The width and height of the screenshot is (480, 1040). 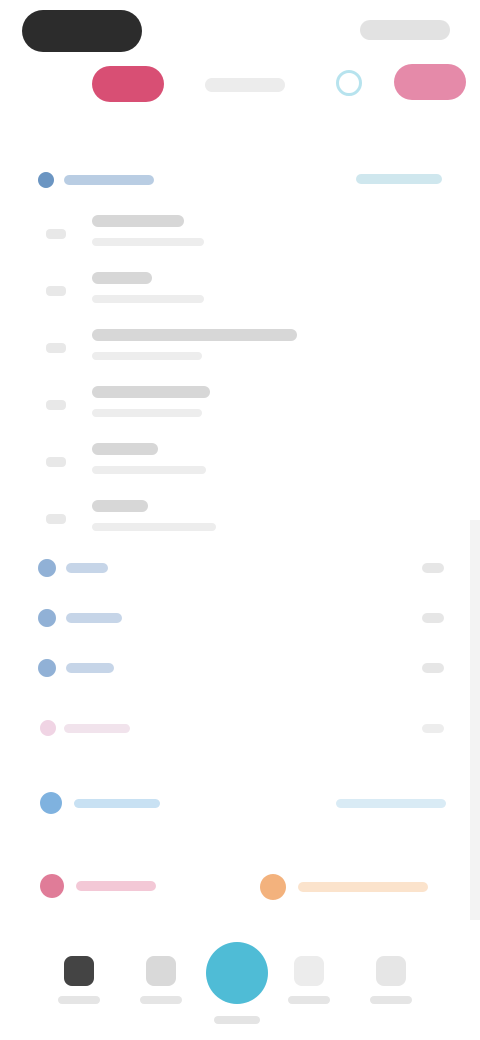 I want to click on info-icon, so click(x=51, y=803).